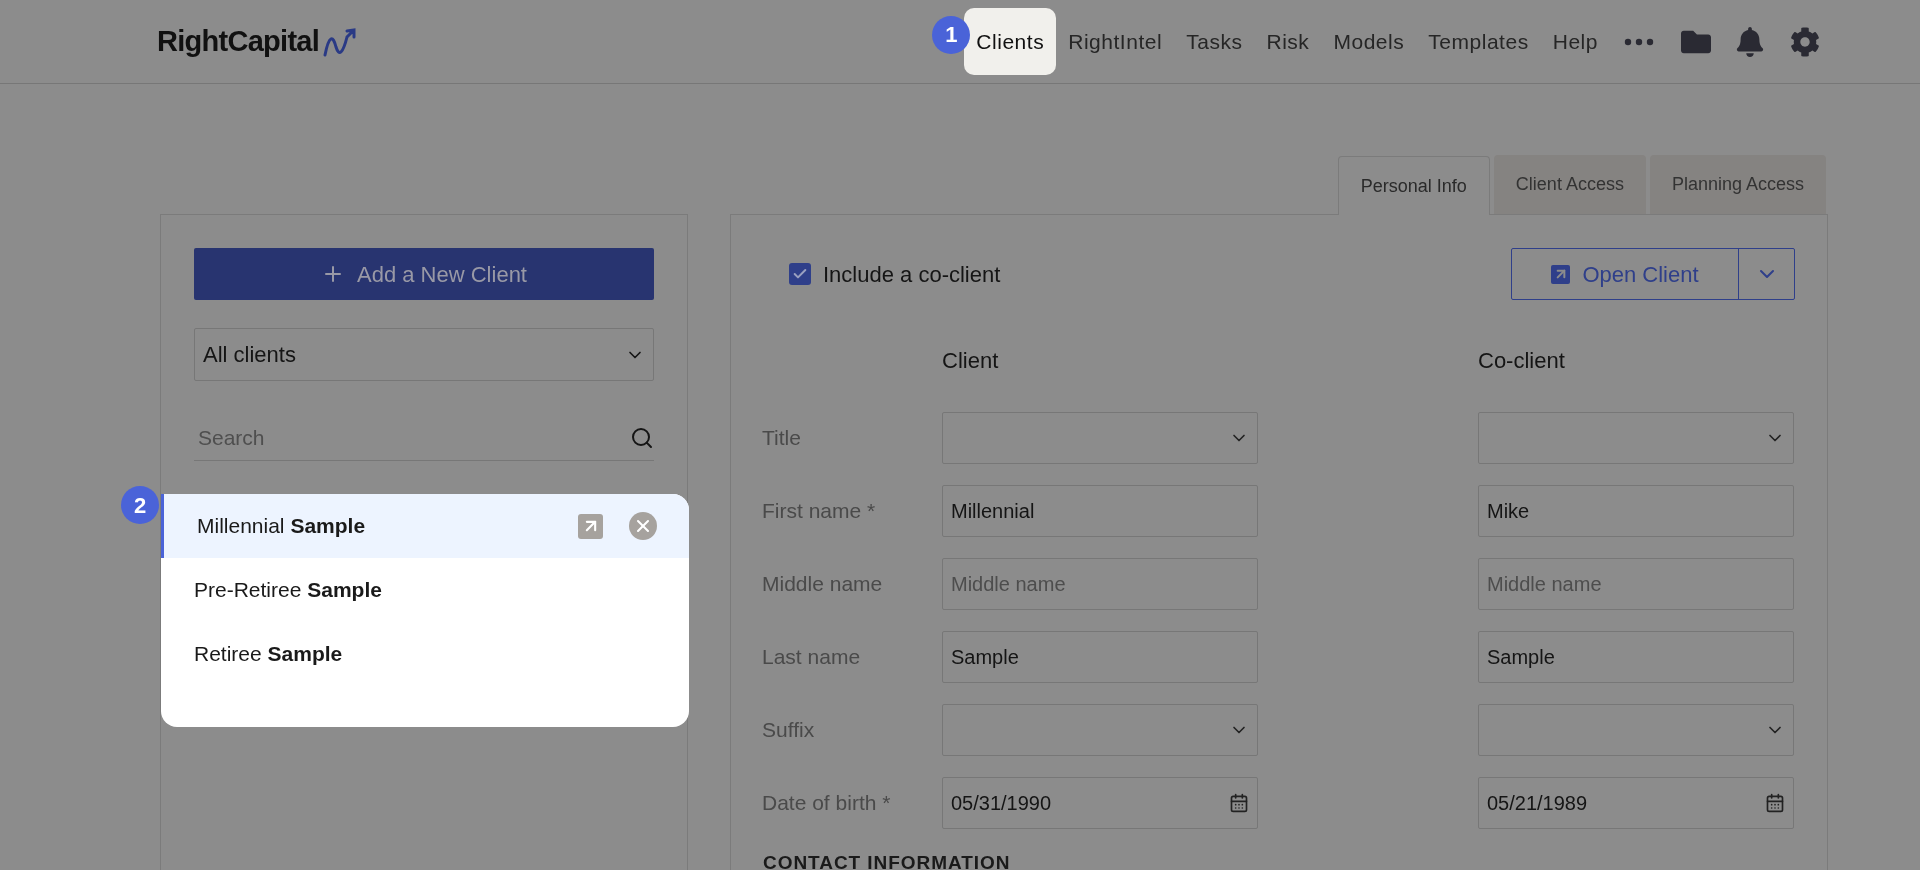  I want to click on client-list-item: Retiree Sample, so click(425, 654).